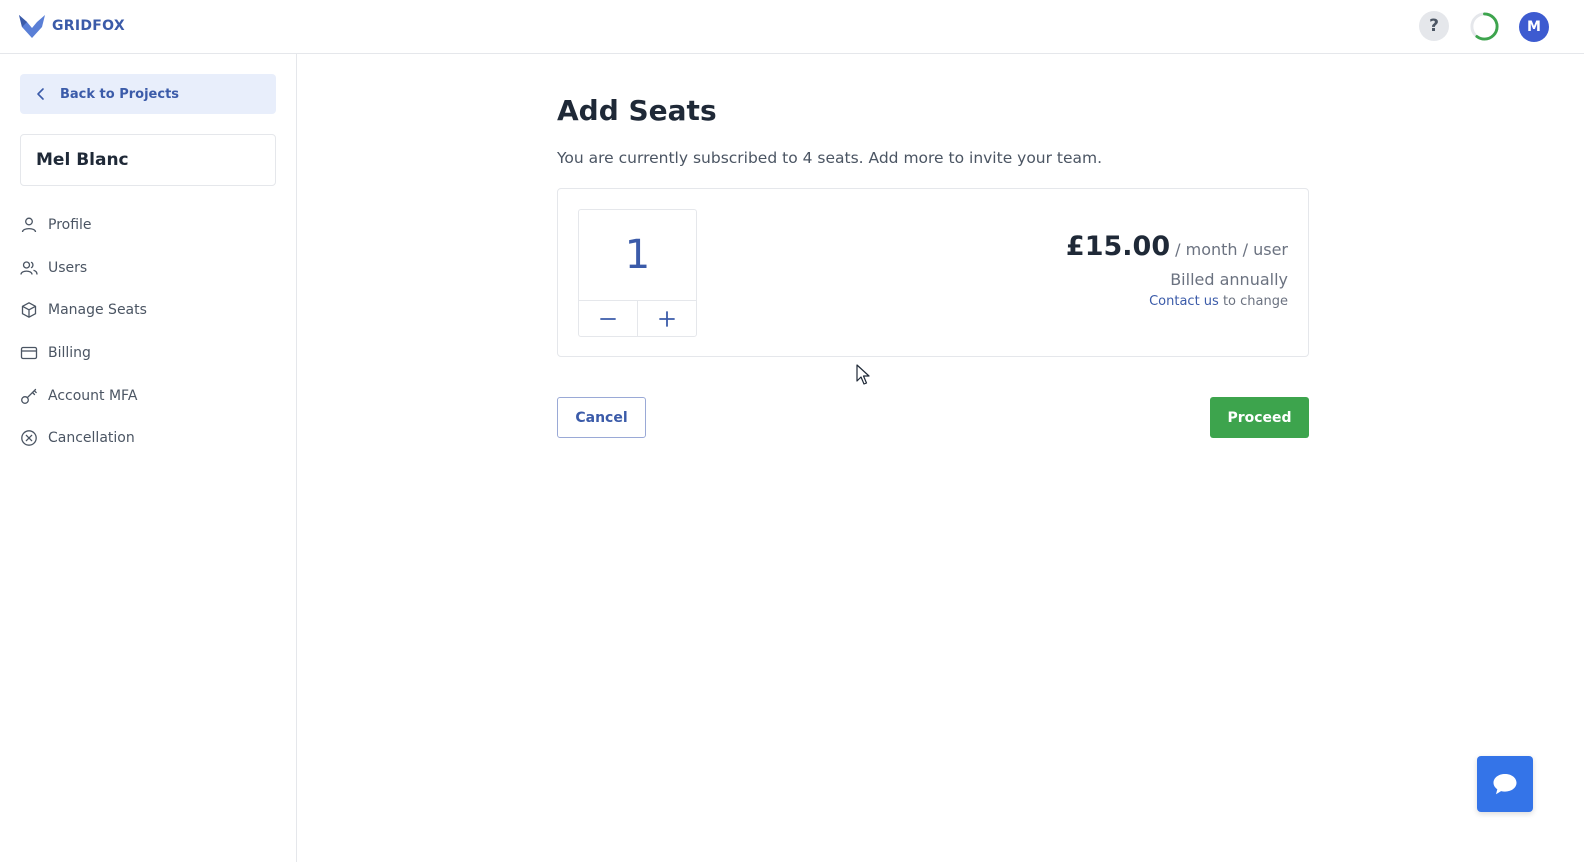 This screenshot has height=862, width=1584. What do you see at coordinates (70, 225) in the screenshot?
I see `sidebar-item-label: Profile` at bounding box center [70, 225].